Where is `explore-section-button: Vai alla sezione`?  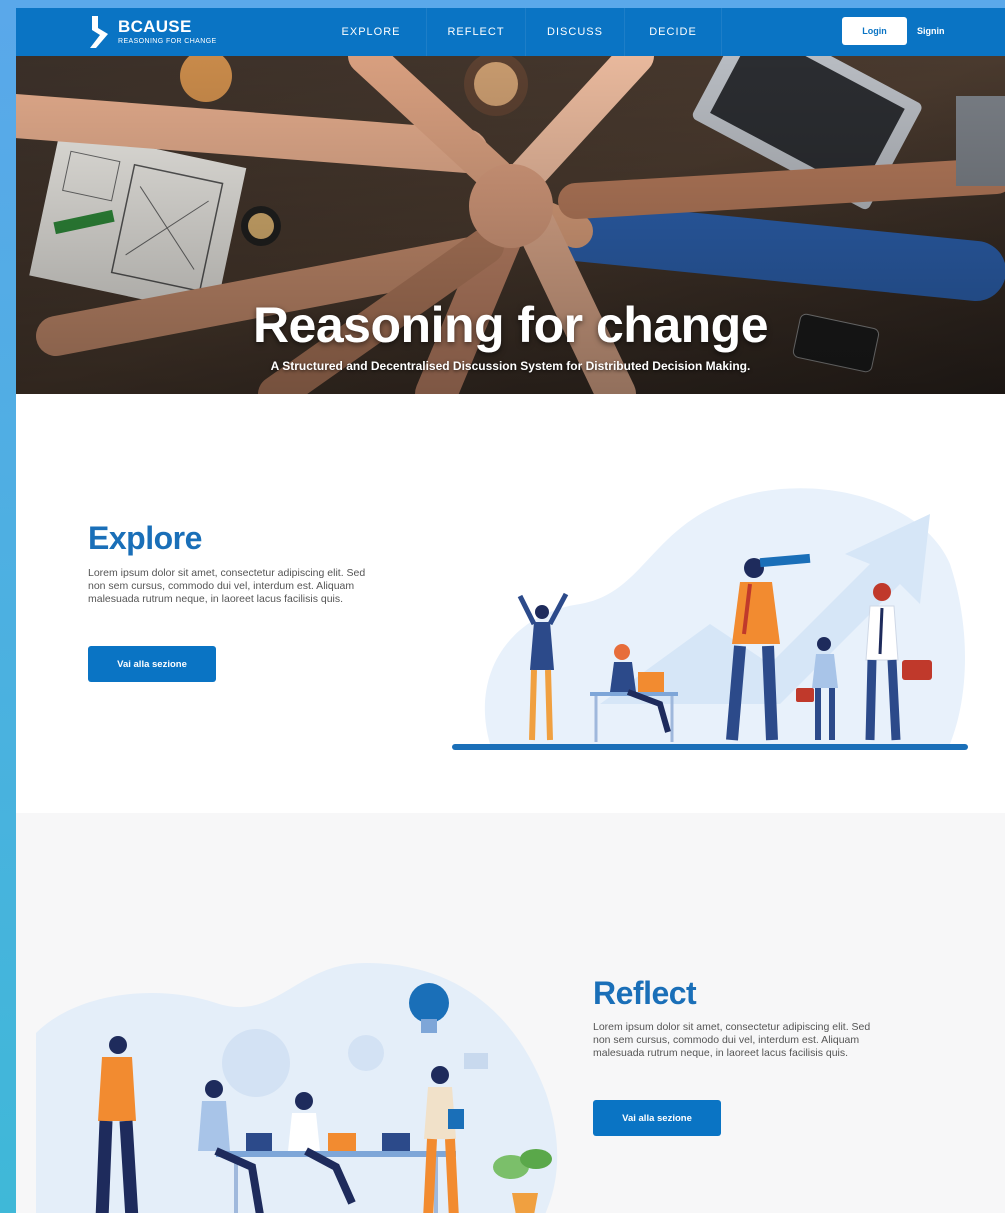 explore-section-button: Vai alla sezione is located at coordinates (152, 664).